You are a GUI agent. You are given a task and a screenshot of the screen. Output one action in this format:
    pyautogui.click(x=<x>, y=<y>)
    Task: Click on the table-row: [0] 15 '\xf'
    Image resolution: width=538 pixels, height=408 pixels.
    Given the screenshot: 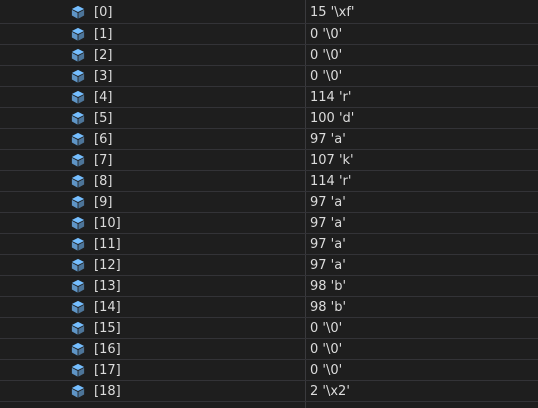 What is the action you would take?
    pyautogui.click(x=269, y=12)
    